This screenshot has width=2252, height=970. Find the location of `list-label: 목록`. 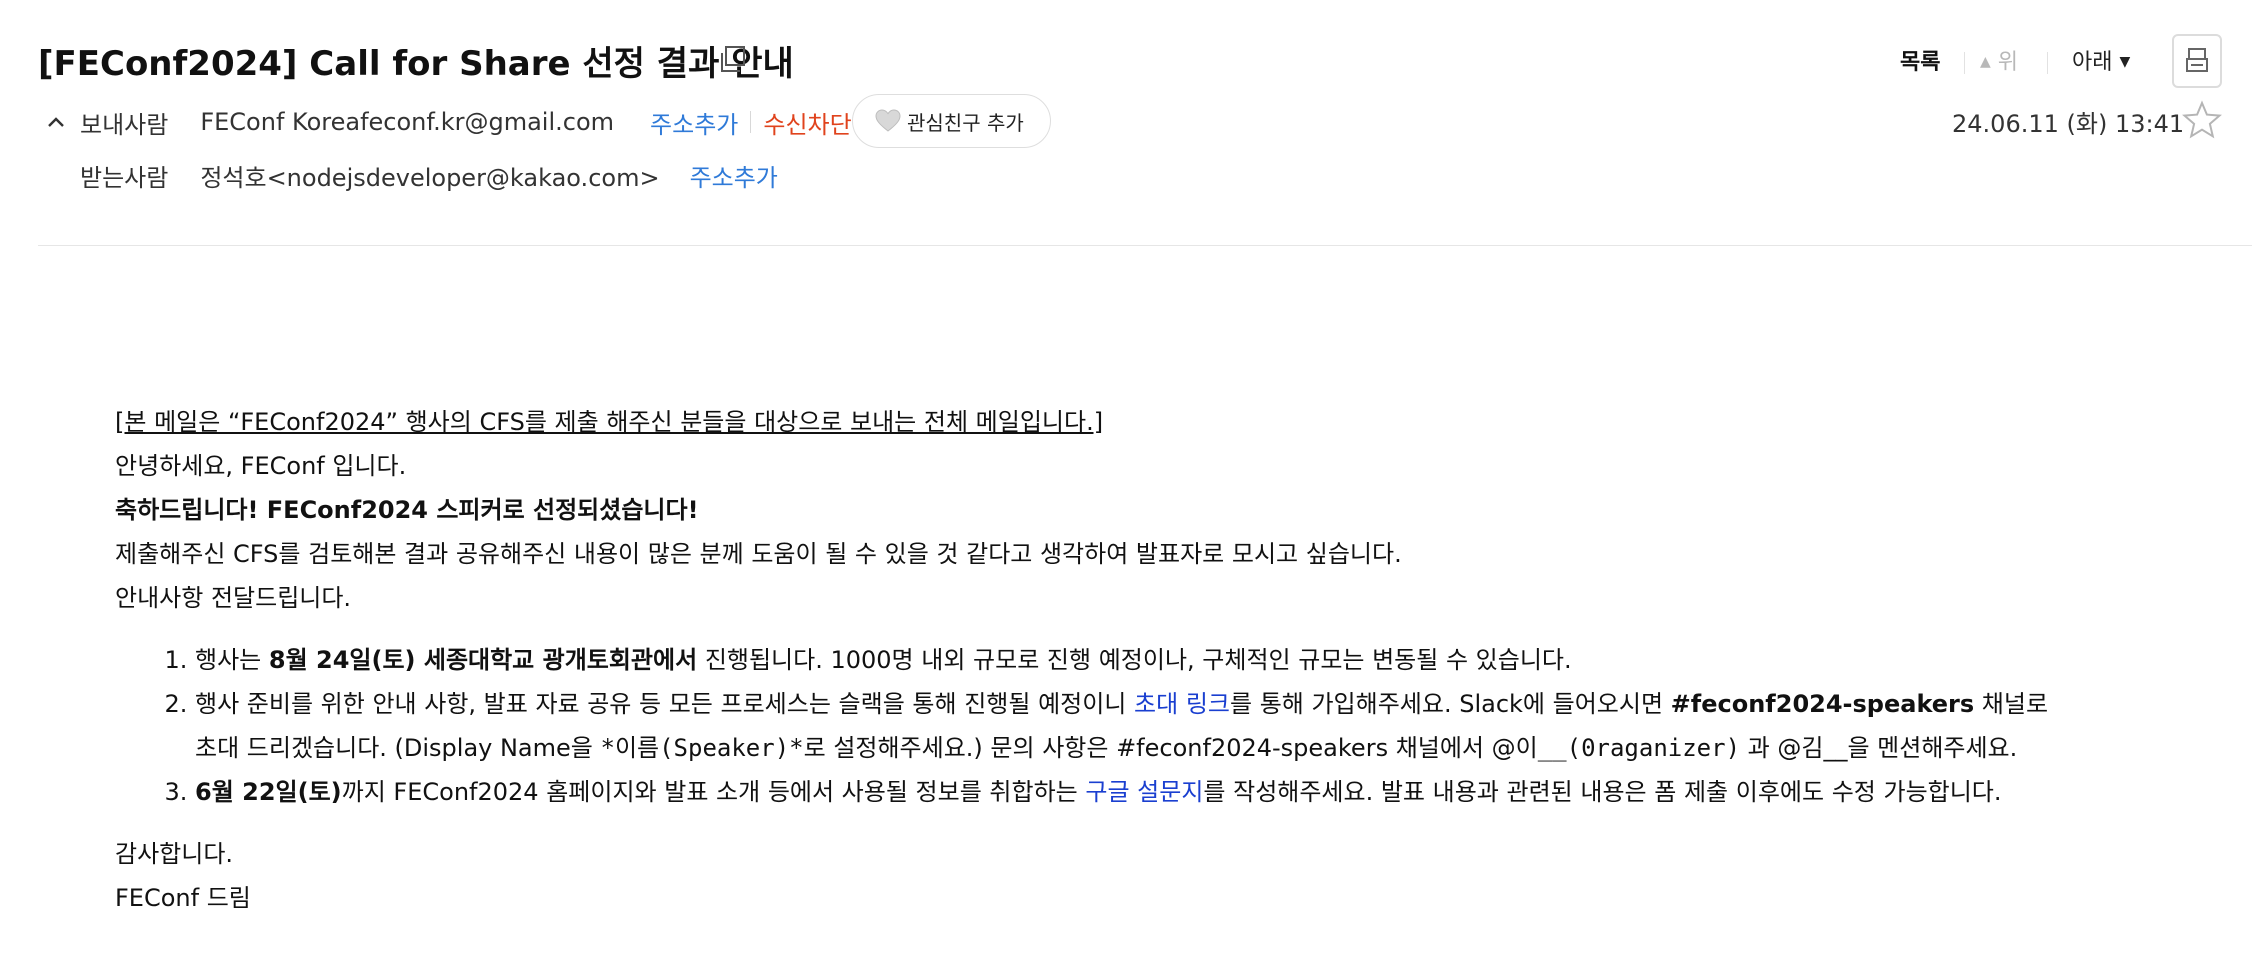

list-label: 목록 is located at coordinates (1920, 62).